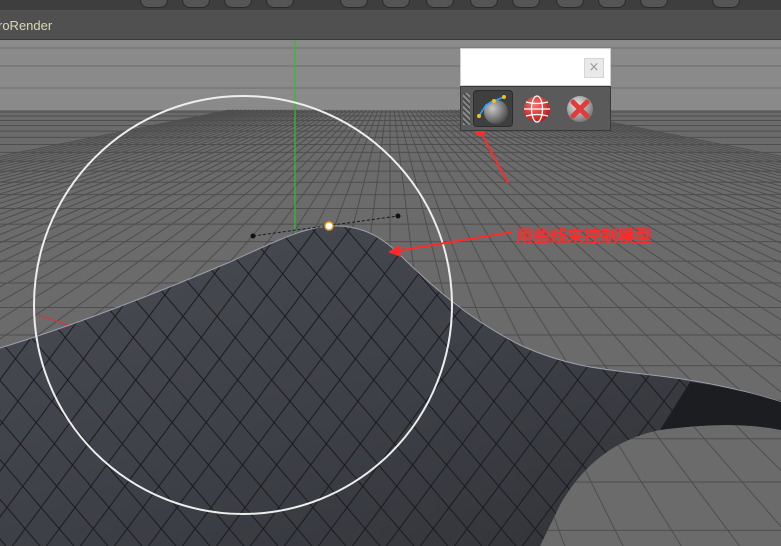 This screenshot has height=546, width=781. What do you see at coordinates (584, 237) in the screenshot?
I see `annotation-label: 用曲线来控制模型` at bounding box center [584, 237].